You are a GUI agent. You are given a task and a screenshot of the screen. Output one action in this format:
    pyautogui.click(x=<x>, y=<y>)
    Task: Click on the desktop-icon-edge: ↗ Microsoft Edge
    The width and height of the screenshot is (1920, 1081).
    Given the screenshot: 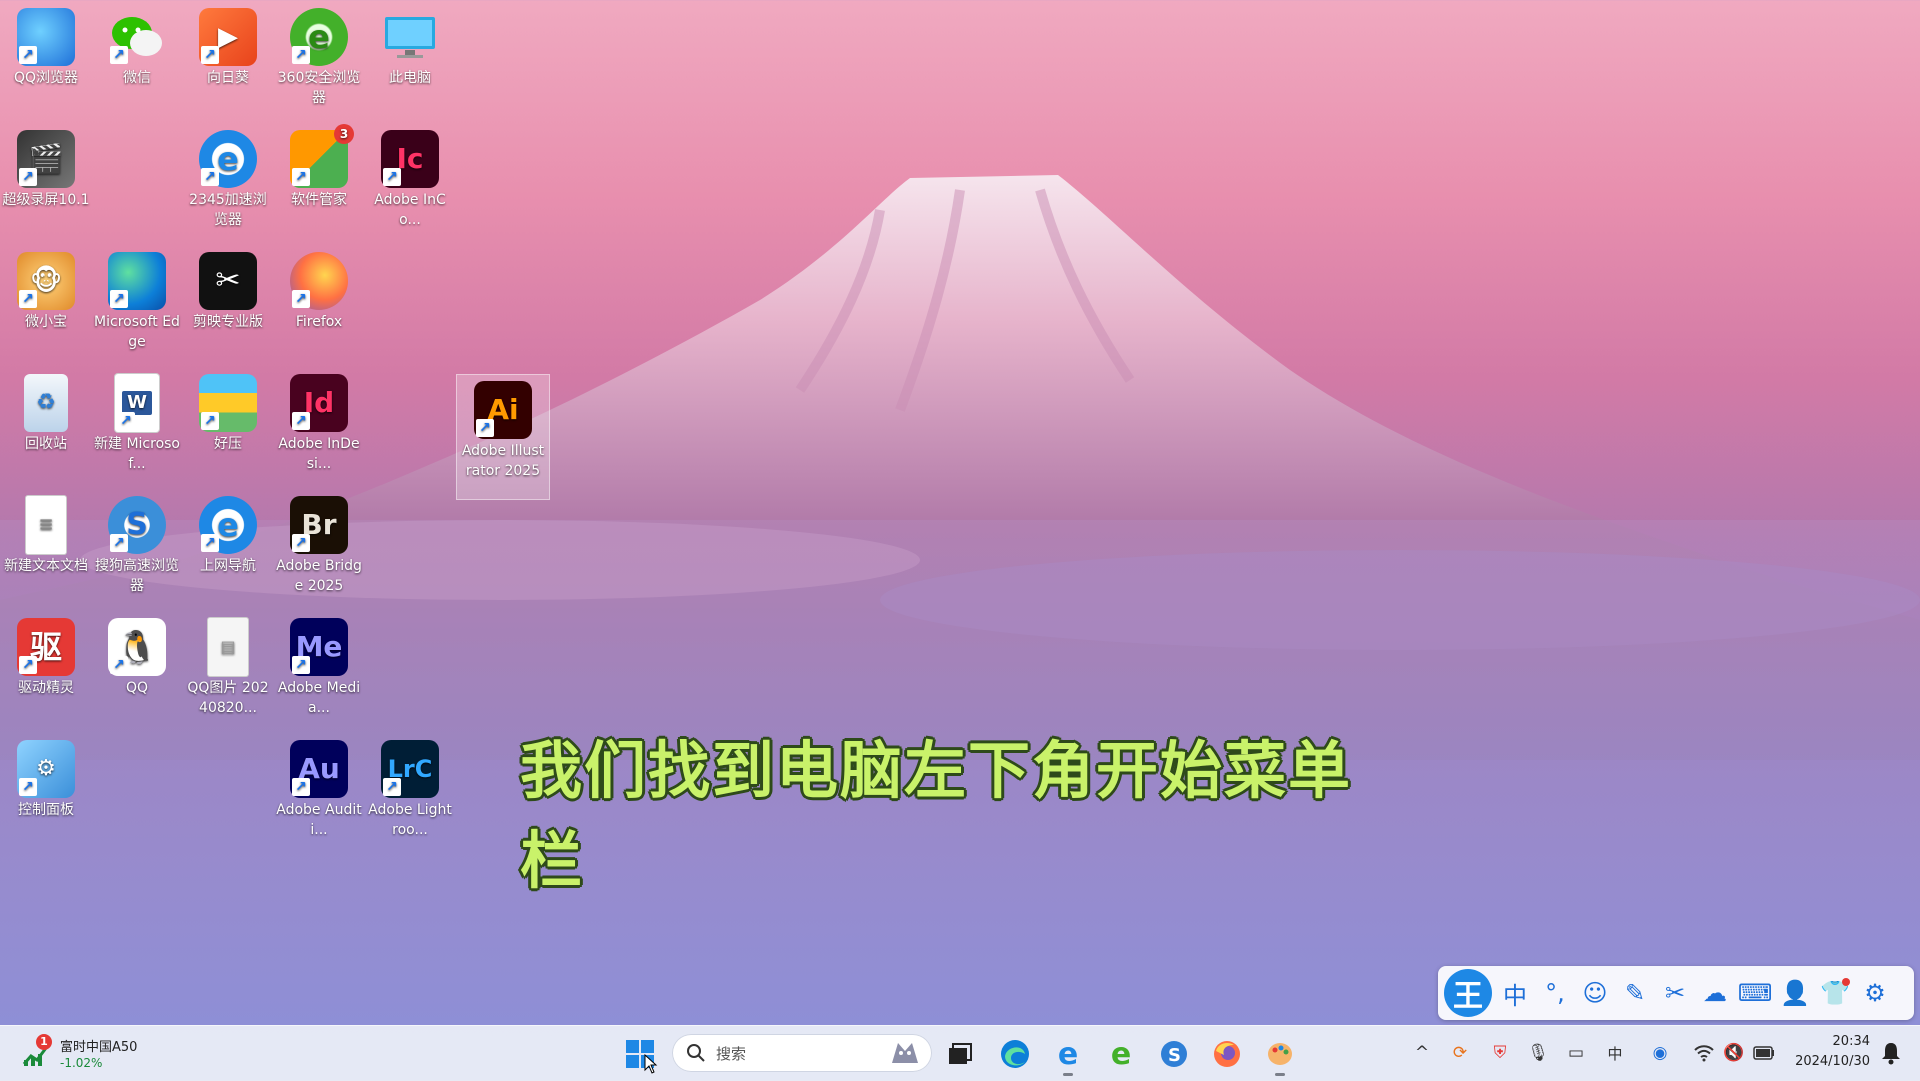 What is the action you would take?
    pyautogui.click(x=137, y=299)
    